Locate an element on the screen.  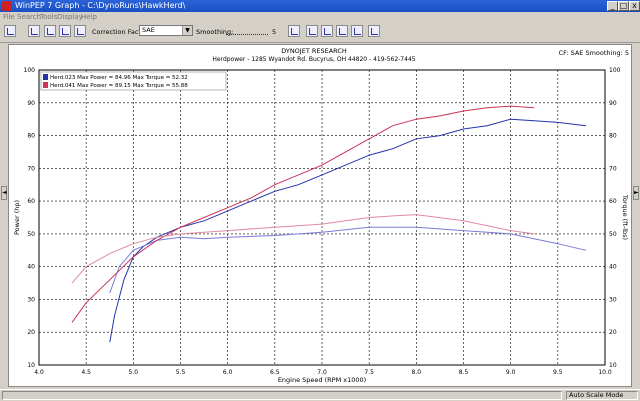
x-tick-label: 10.0 is located at coordinates (605, 372).